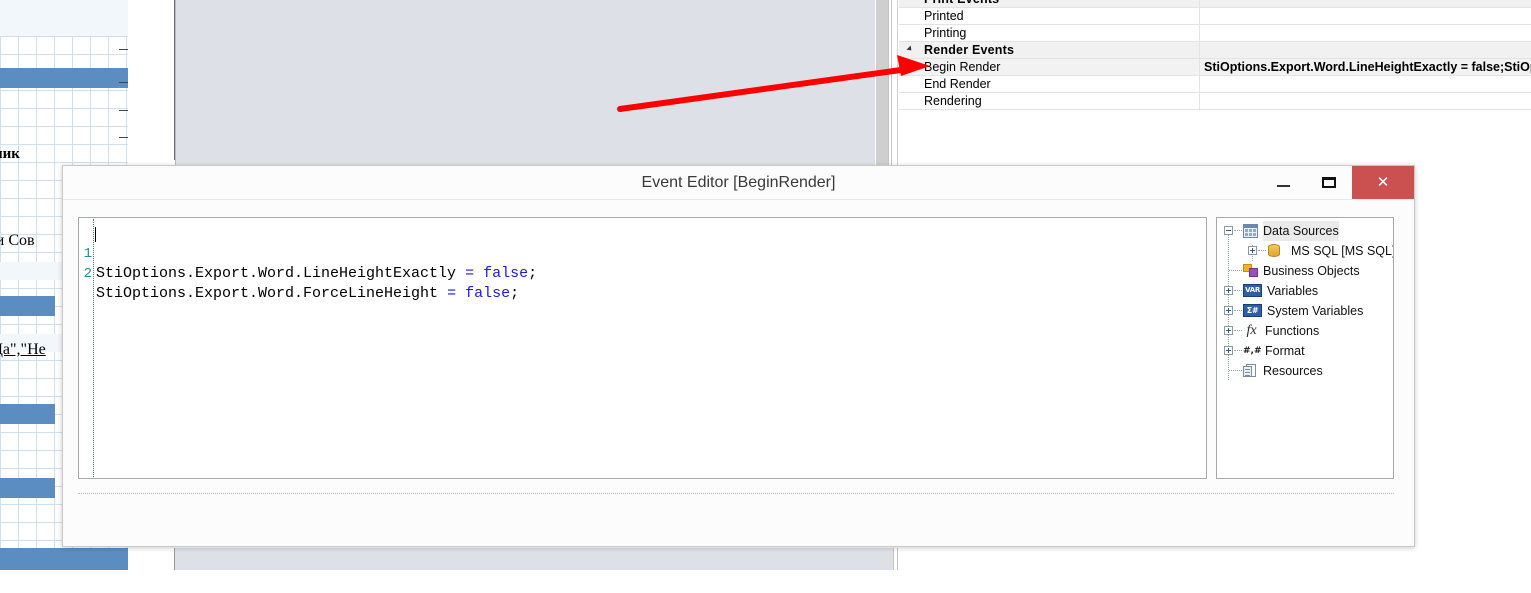  What do you see at coordinates (736, 493) in the screenshot?
I see `footer-separator` at bounding box center [736, 493].